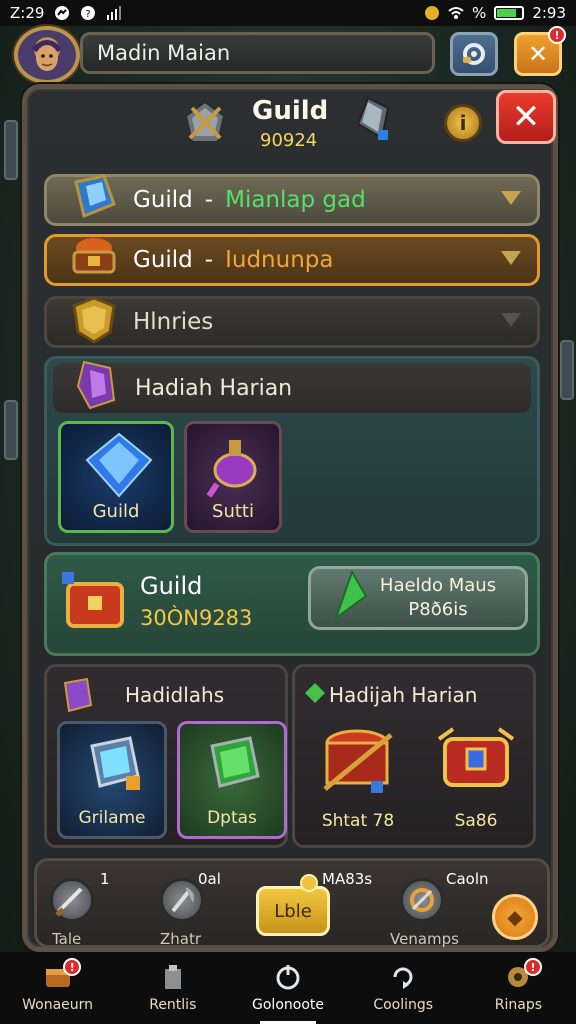 This screenshot has height=1024, width=576. Describe the element at coordinates (347, 879) in the screenshot. I see `slot-count-3: MA83s` at that location.